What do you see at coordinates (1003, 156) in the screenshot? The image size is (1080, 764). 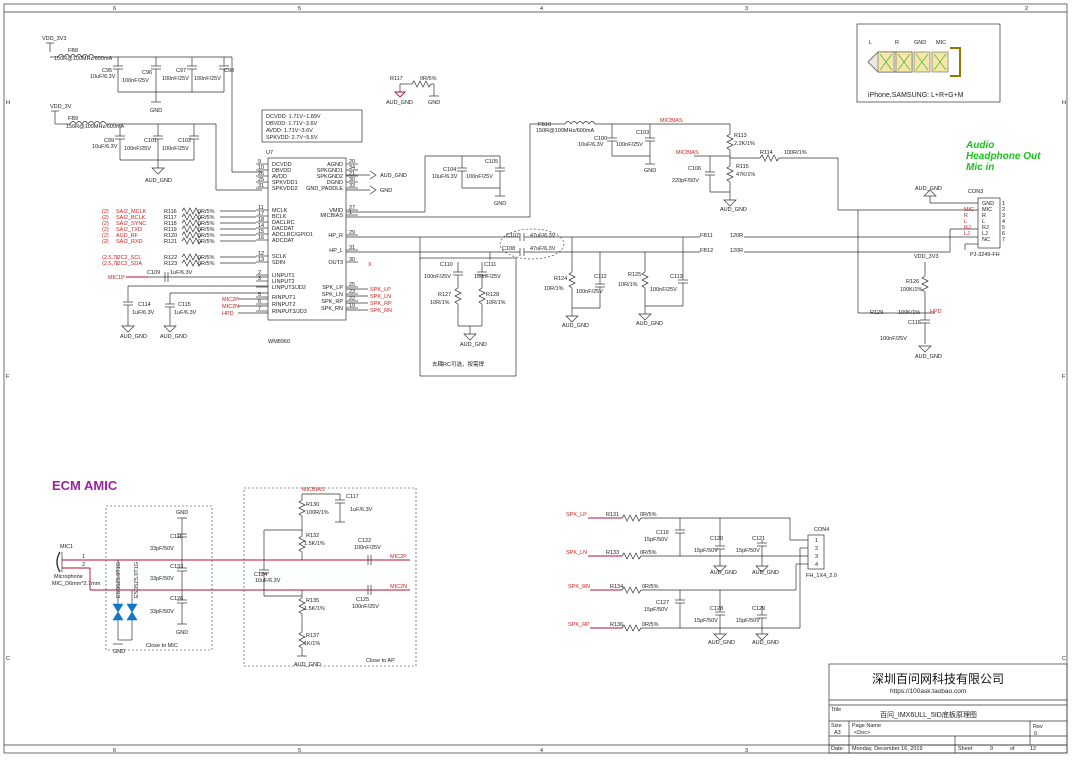 I see `jack-title: Headphone Out` at bounding box center [1003, 156].